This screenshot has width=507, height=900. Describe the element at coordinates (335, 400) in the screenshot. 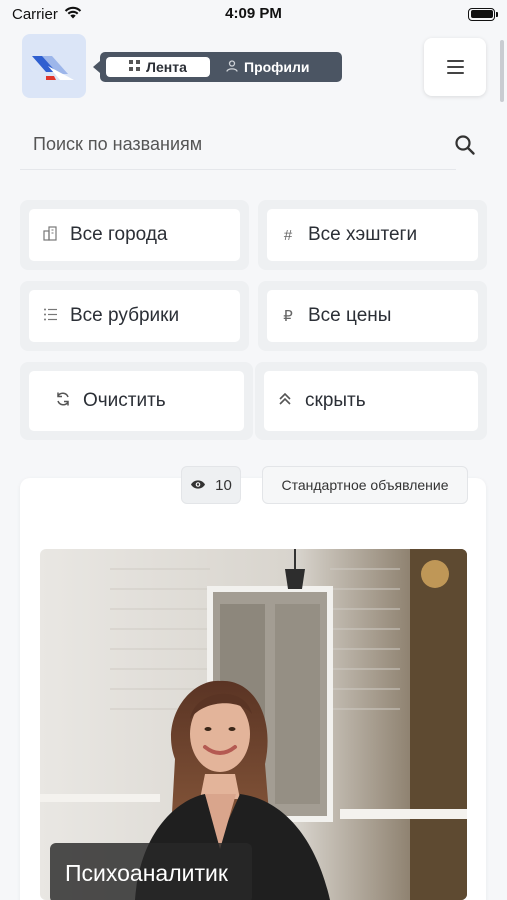

I see `hide-filters-label: скрыть` at that location.